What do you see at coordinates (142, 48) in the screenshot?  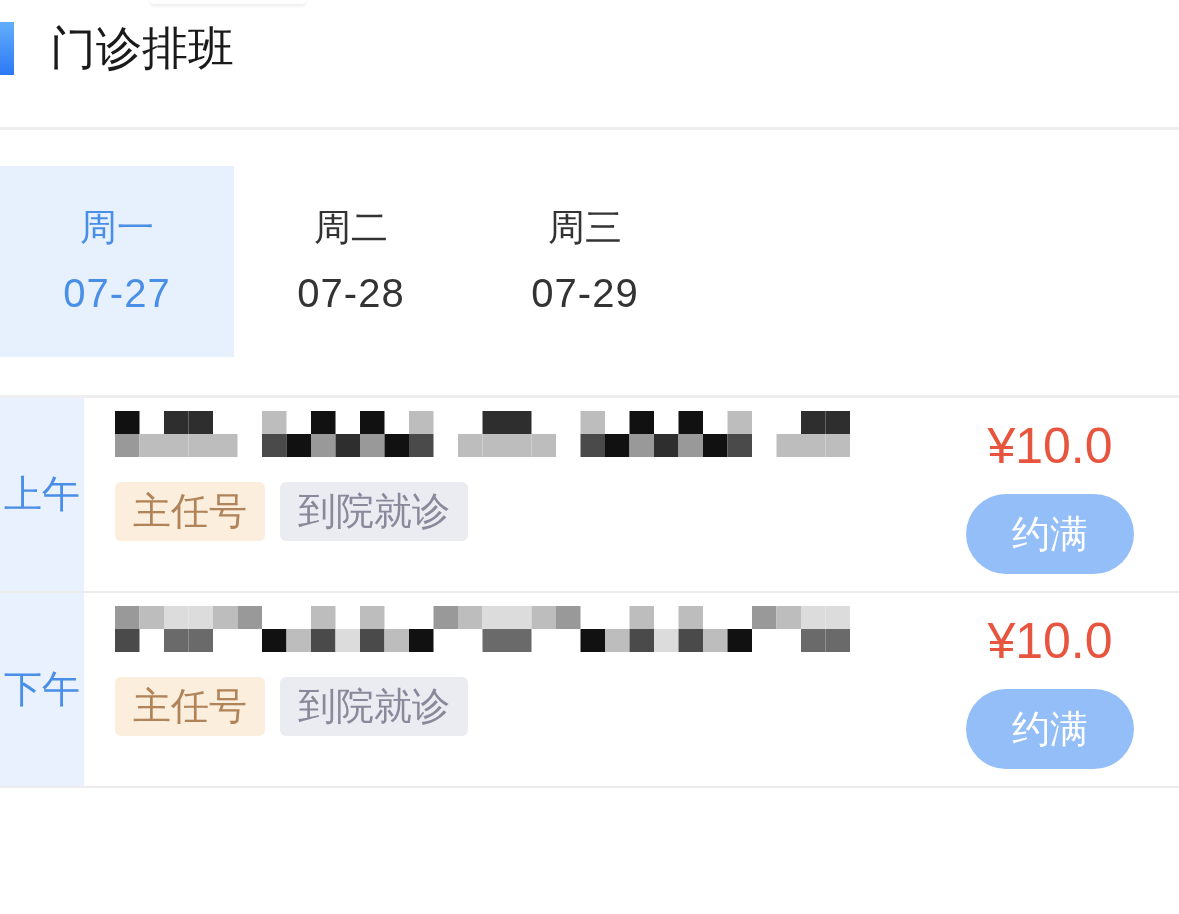 I see `page-title: 门诊排班` at bounding box center [142, 48].